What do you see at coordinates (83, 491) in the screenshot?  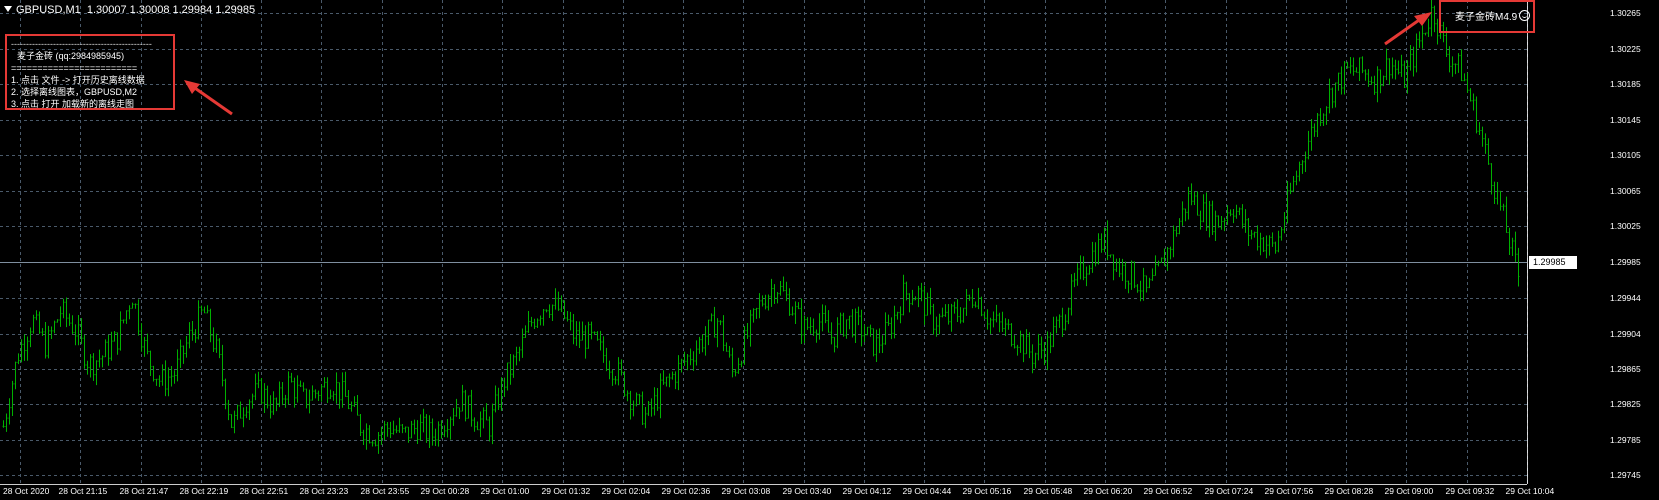 I see `time-tick-label: 28 Oct 21:15` at bounding box center [83, 491].